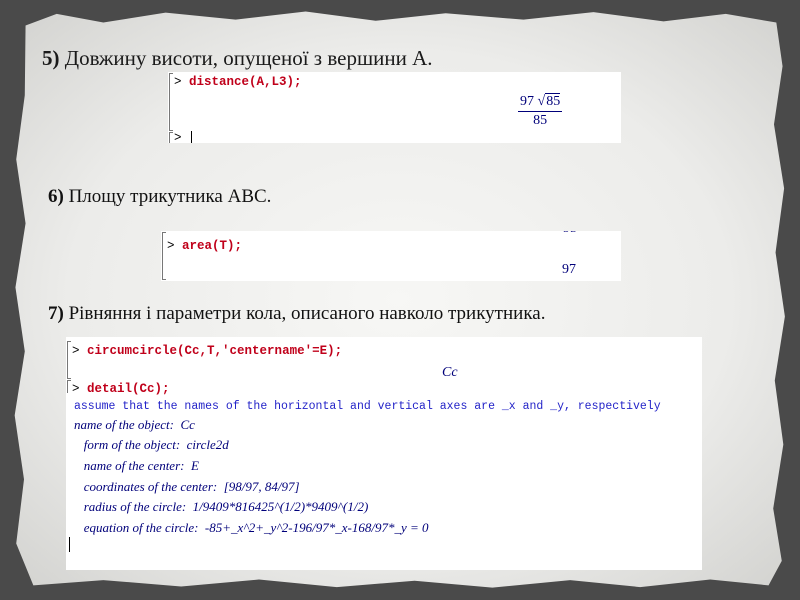  Describe the element at coordinates (540, 110) in the screenshot. I see `distance-result: 97 √85 85` at that location.